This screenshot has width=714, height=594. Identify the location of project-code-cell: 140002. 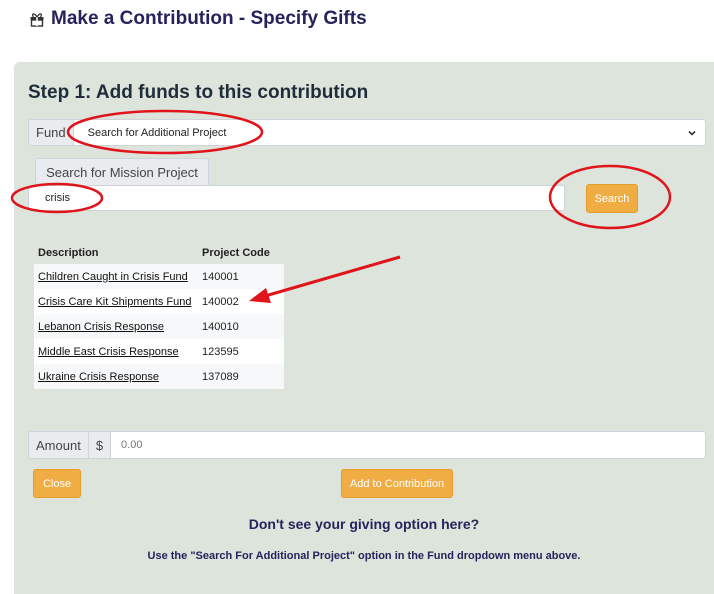
(241, 301).